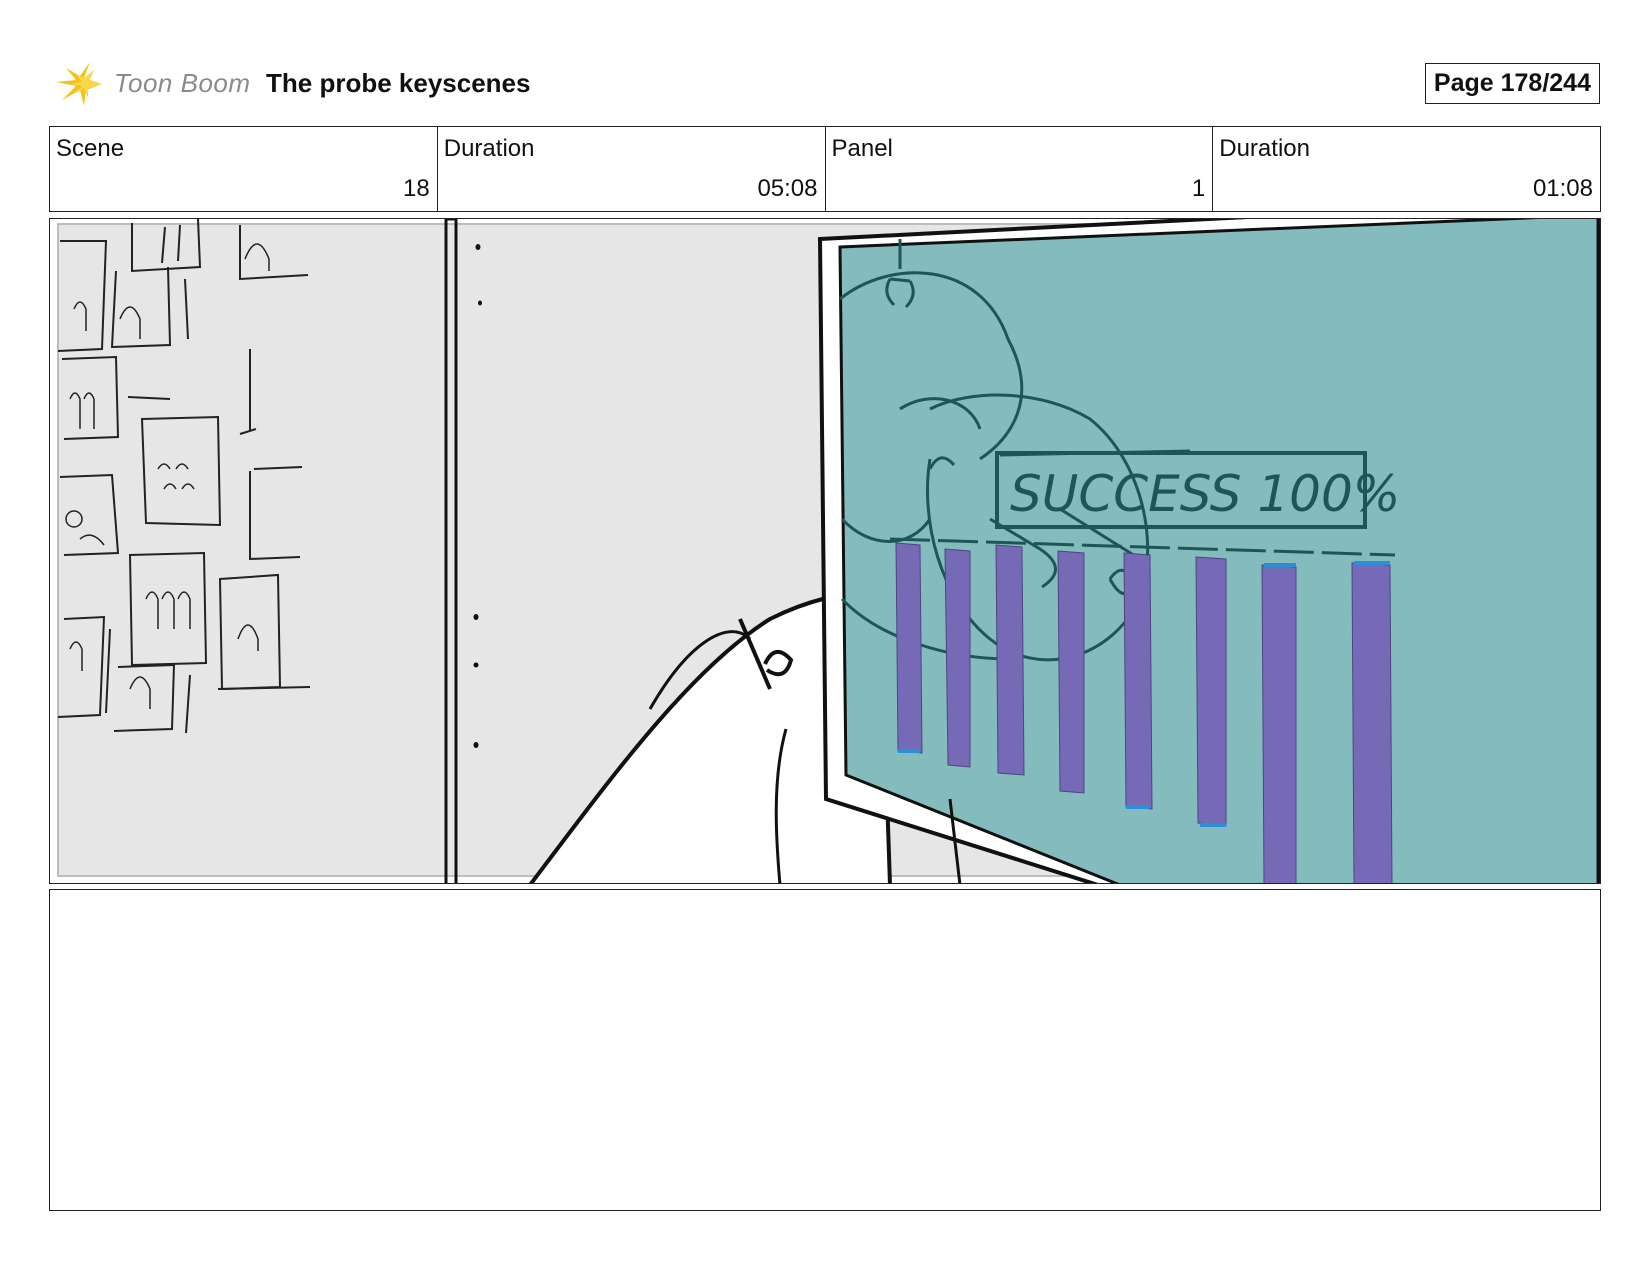 This screenshot has width=1650, height=1284. What do you see at coordinates (787, 188) in the screenshot?
I see `scene-duration-value: 05:08` at bounding box center [787, 188].